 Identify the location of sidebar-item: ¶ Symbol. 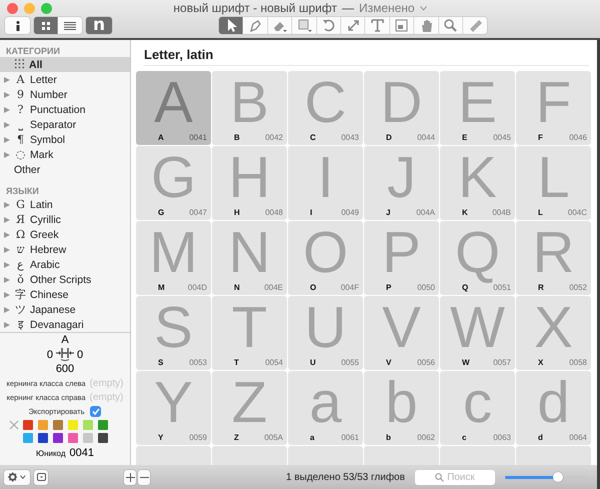
(65, 139).